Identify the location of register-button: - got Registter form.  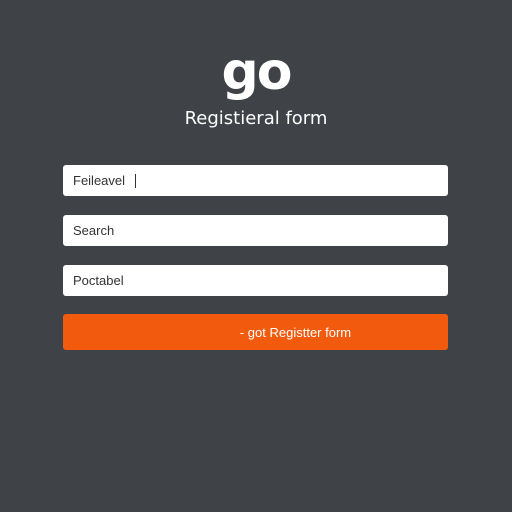
(255, 332).